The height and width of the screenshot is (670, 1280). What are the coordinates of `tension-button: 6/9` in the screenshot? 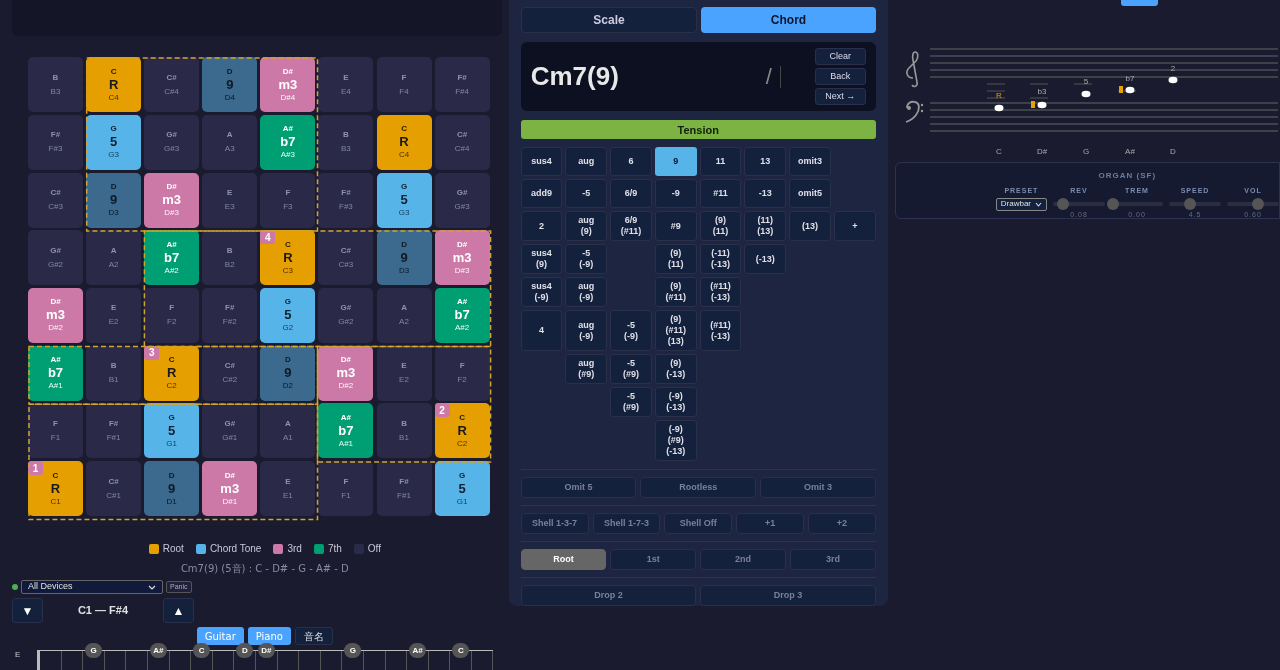 It's located at (631, 194).